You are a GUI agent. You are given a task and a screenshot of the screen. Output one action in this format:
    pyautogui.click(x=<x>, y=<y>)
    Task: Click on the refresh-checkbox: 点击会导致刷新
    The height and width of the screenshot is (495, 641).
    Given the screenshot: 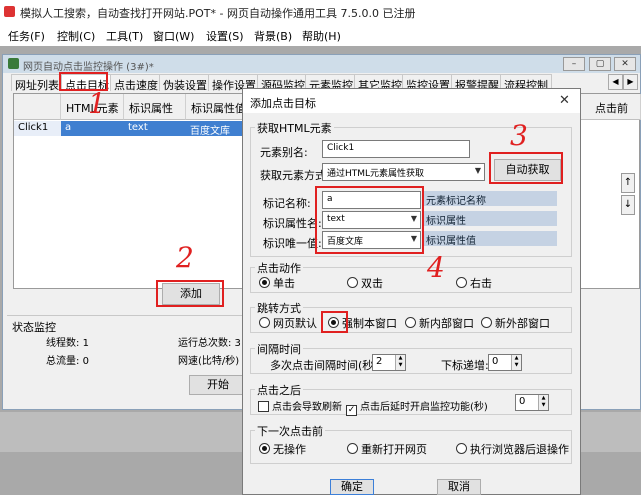 What is the action you would take?
    pyautogui.click(x=300, y=405)
    